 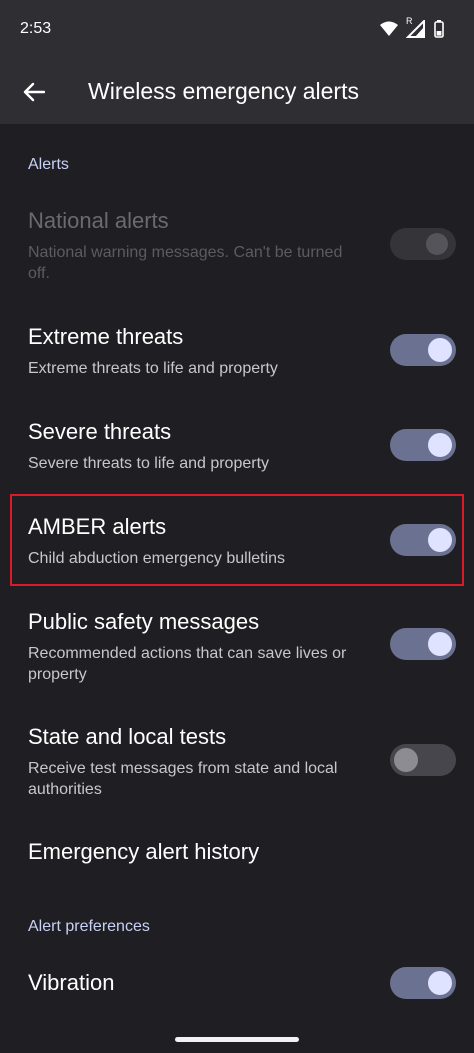 What do you see at coordinates (89, 926) in the screenshot?
I see `section-header-preferences: Alert preferences` at bounding box center [89, 926].